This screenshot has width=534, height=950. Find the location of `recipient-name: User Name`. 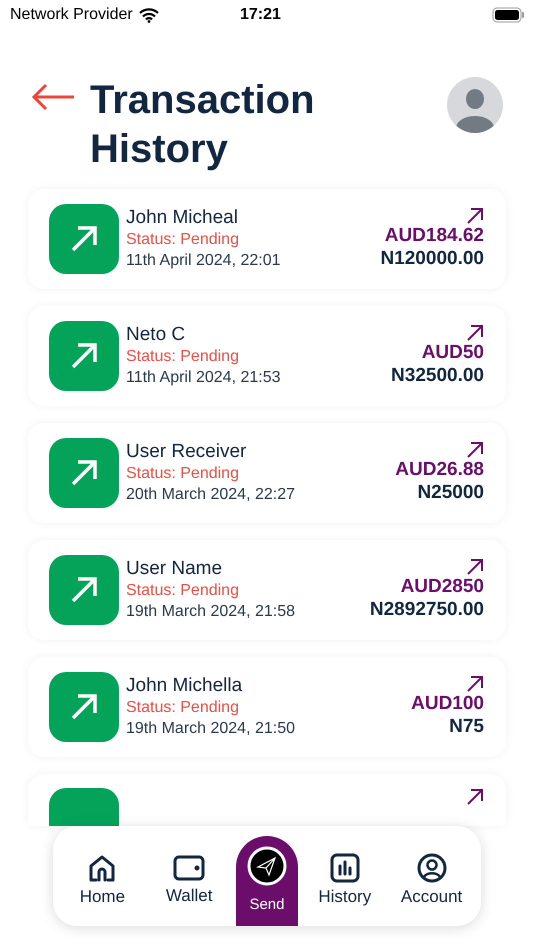

recipient-name: User Name is located at coordinates (175, 569).